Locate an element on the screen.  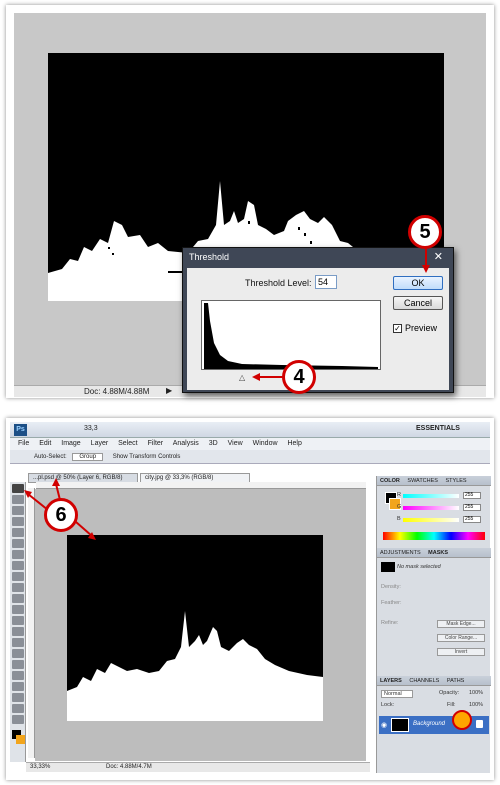
callout-6-arrows is located at coordinates (60, 509).